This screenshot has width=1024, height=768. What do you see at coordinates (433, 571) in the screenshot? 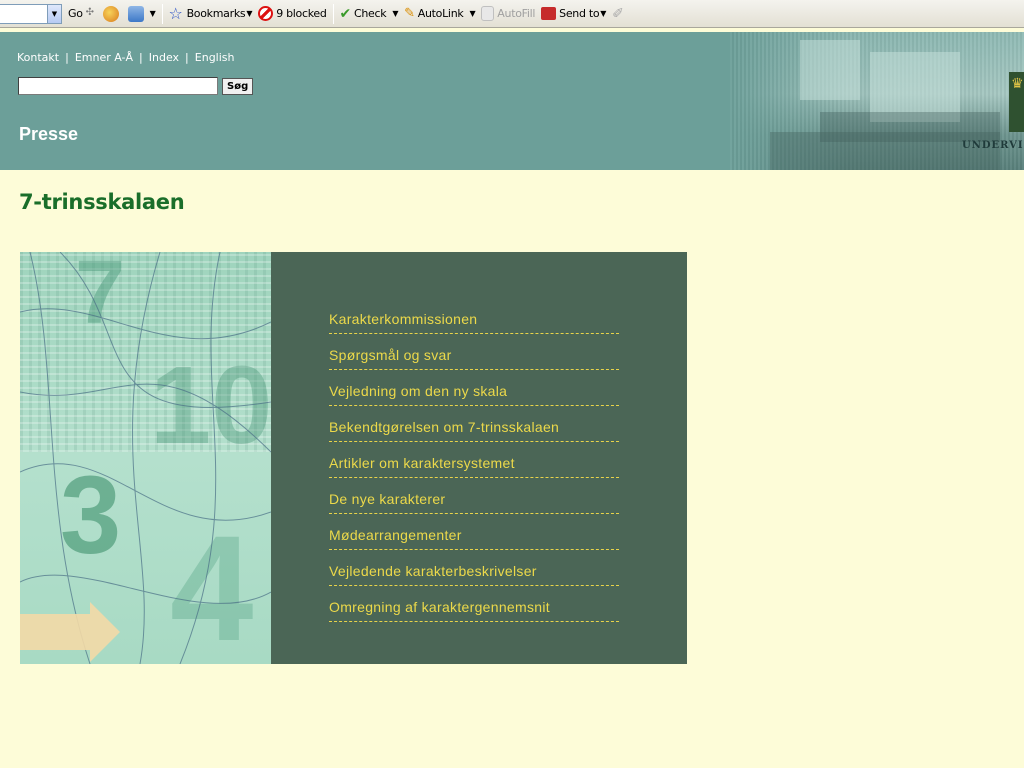
I see `menu-link-karakterbeskrivelser: Vejledende karakterbeskrivelser` at bounding box center [433, 571].